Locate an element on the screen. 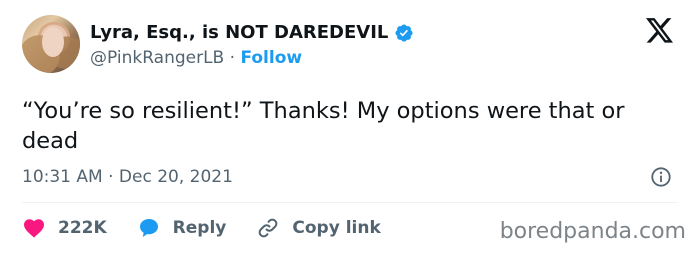 The width and height of the screenshot is (700, 256). handle-row: @PinkRangerLB · Follow is located at coordinates (196, 58).